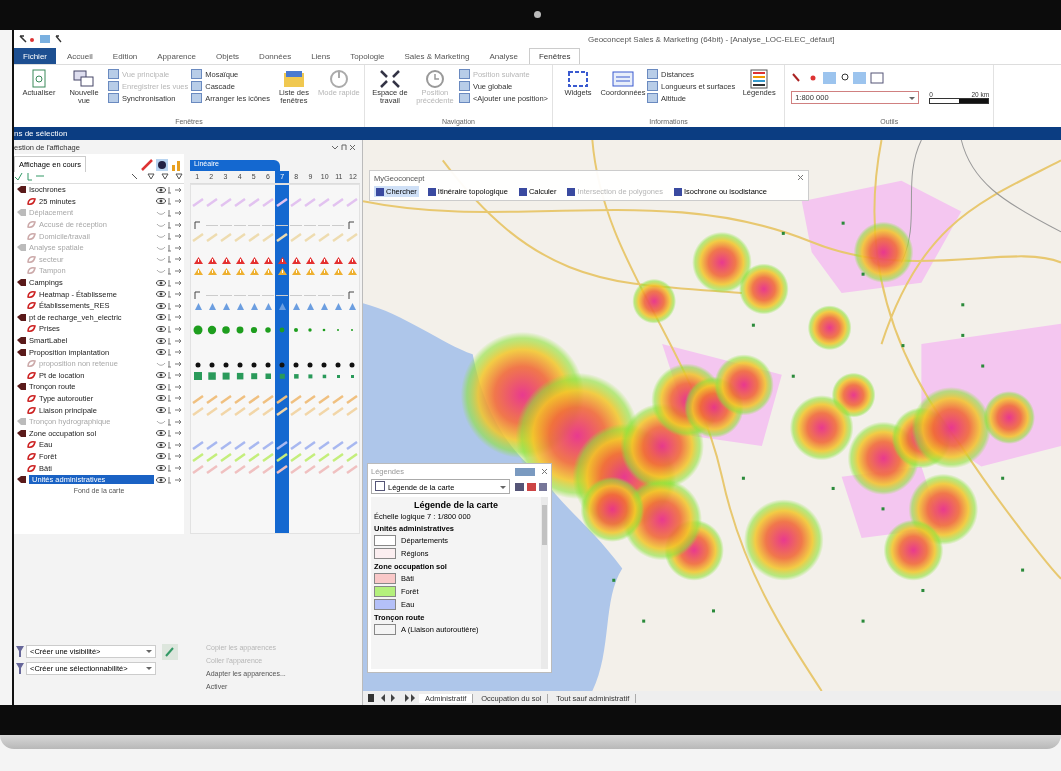  I want to click on folder-icon, so click(293, 79).